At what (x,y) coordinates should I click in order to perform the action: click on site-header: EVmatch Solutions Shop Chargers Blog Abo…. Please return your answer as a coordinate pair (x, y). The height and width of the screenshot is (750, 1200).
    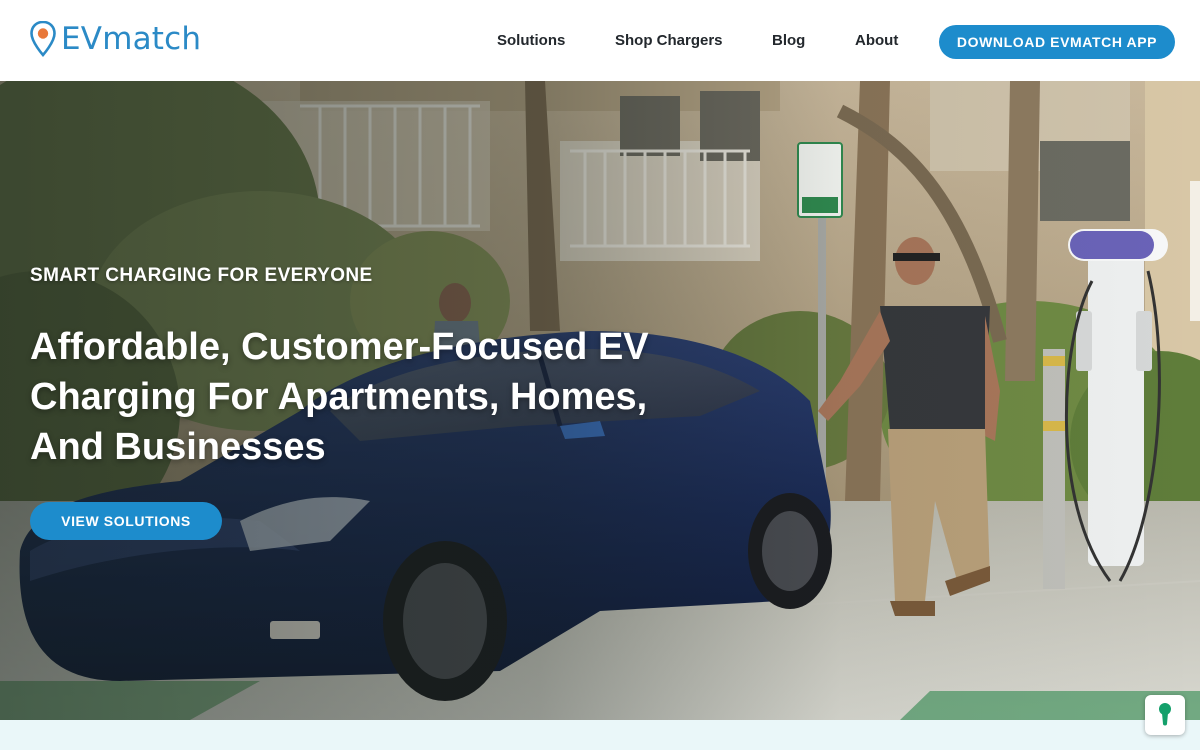
    Looking at the image, I should click on (600, 40).